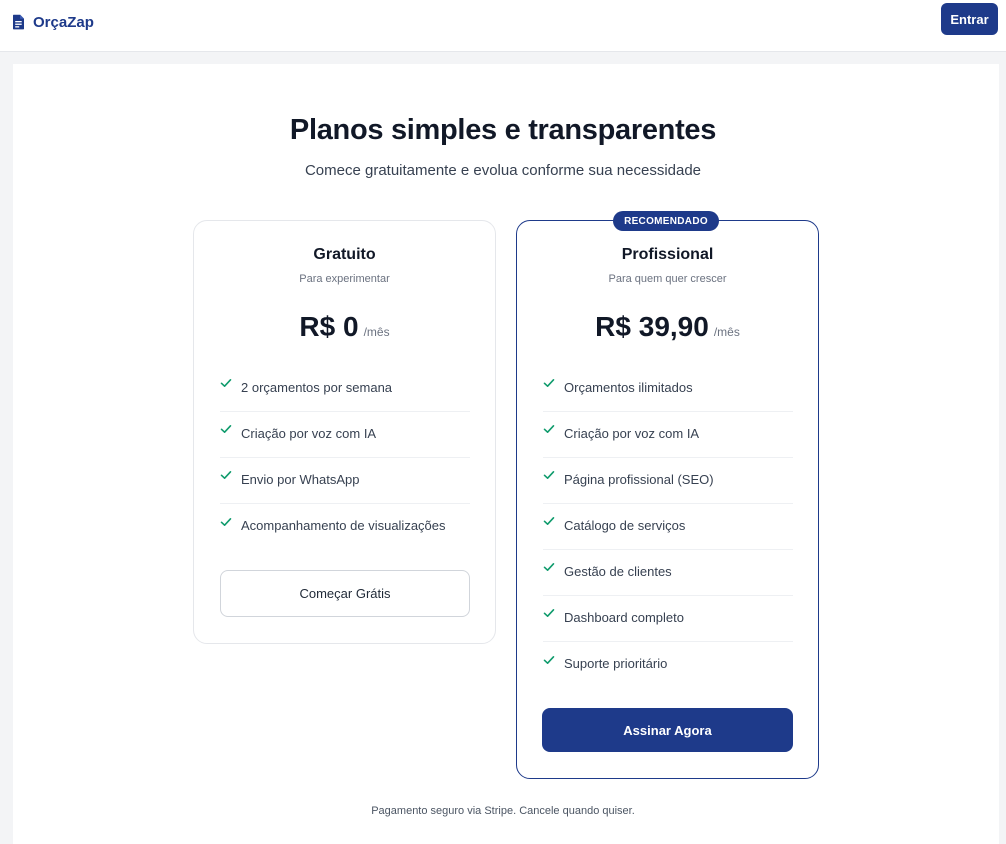  I want to click on feature-item: Dashboard completo, so click(668, 619).